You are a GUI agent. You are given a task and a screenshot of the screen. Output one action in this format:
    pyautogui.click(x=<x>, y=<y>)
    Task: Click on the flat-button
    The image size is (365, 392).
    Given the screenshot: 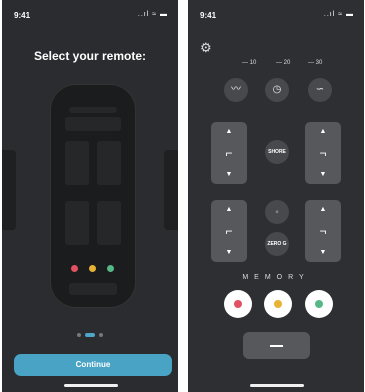 What is the action you would take?
    pyautogui.click(x=276, y=345)
    